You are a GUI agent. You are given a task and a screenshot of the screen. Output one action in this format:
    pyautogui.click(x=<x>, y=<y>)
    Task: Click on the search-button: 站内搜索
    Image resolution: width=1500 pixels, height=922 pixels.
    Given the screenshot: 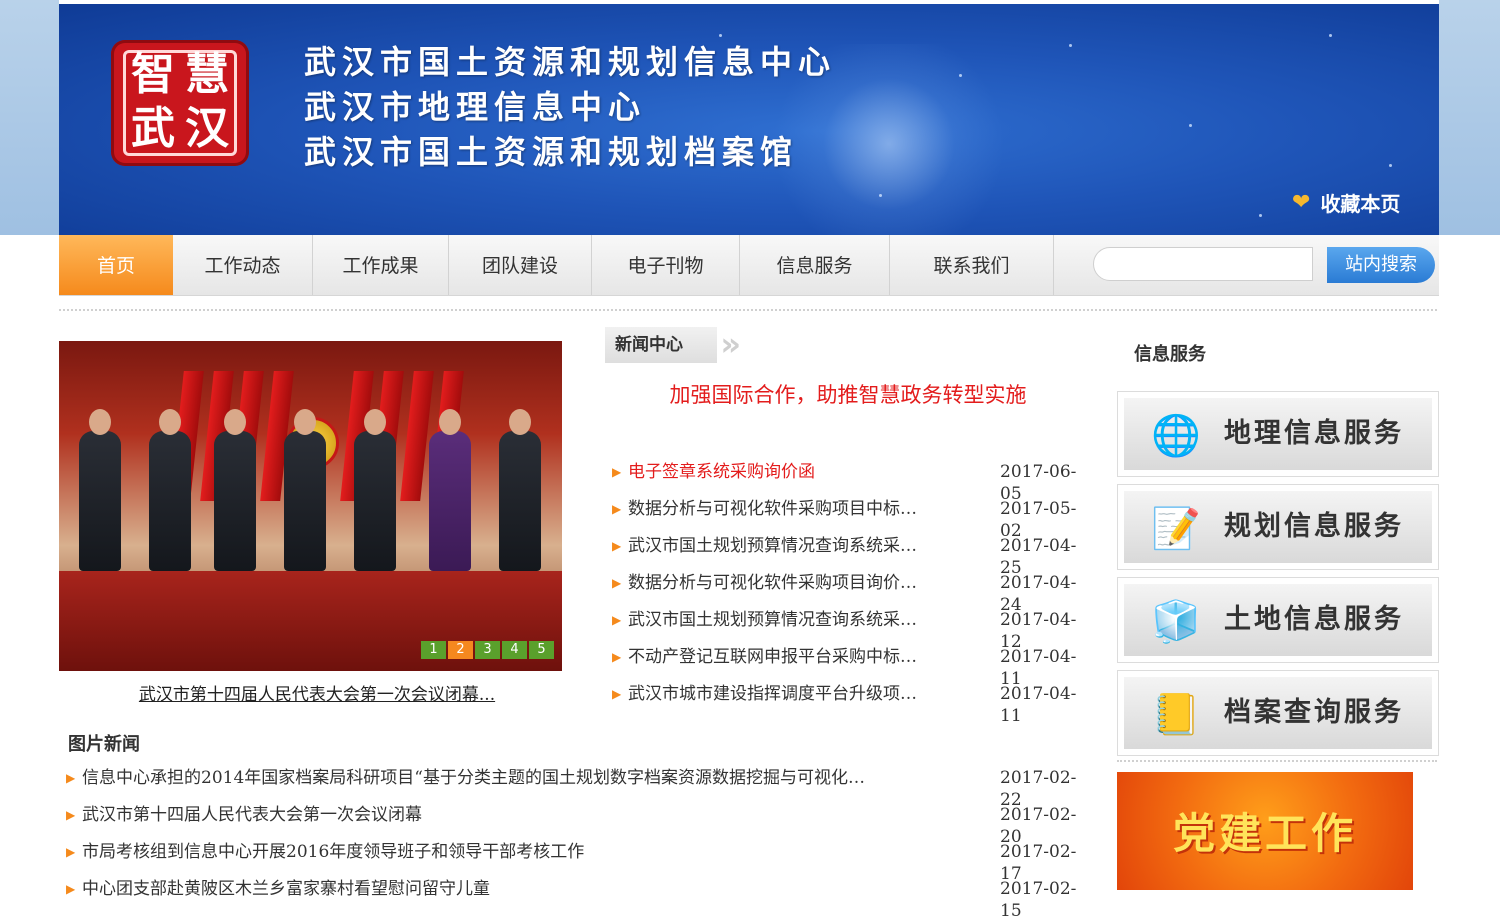 What is the action you would take?
    pyautogui.click(x=1381, y=265)
    